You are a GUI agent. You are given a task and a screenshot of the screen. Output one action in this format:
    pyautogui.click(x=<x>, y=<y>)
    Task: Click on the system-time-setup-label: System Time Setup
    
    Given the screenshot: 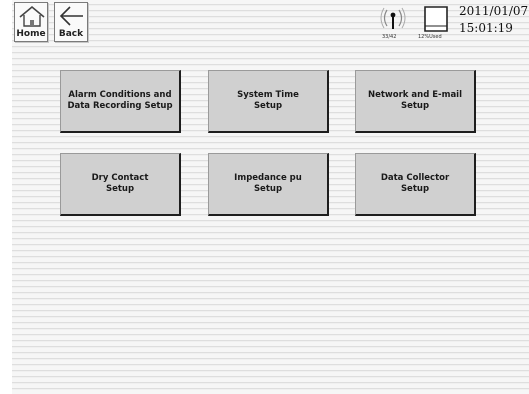 What is the action you would take?
    pyautogui.click(x=268, y=100)
    